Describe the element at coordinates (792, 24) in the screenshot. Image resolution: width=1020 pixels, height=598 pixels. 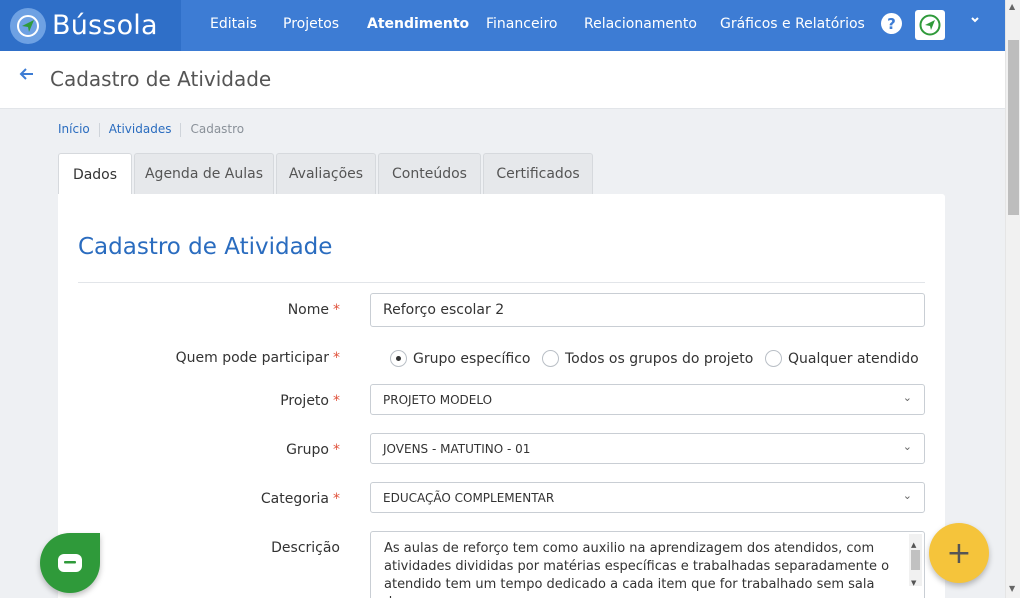
I see `nav-item-graficos-relatorios: Gráficos e Relatórios` at that location.